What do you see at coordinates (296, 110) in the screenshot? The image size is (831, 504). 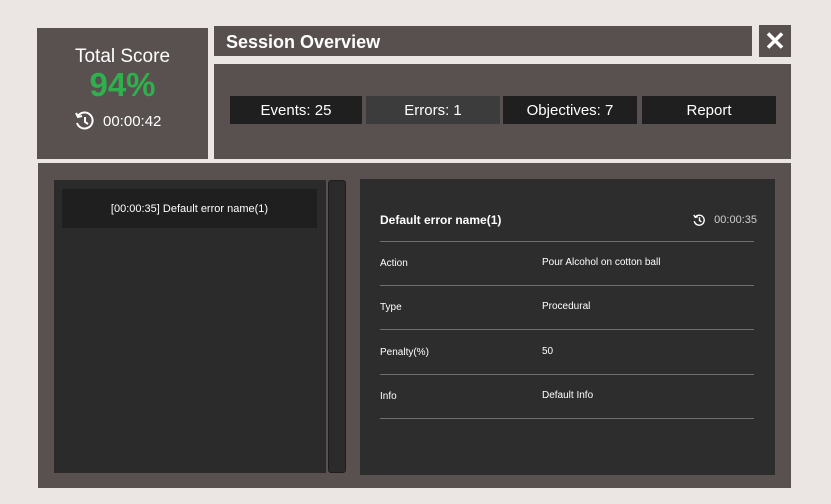 I see `events-tab: Events: 25` at bounding box center [296, 110].